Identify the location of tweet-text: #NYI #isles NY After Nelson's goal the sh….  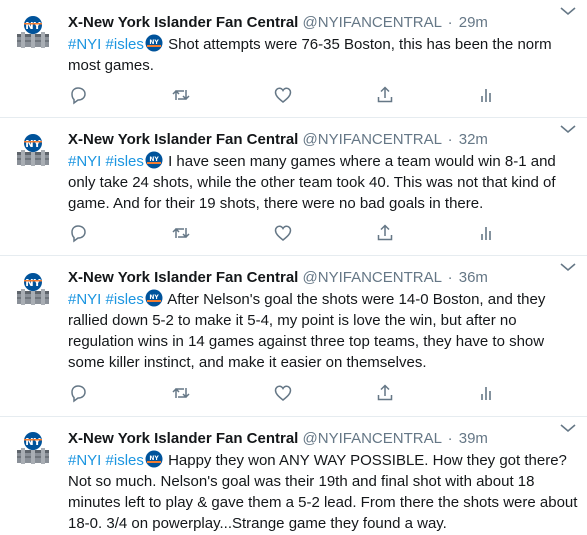
(323, 331).